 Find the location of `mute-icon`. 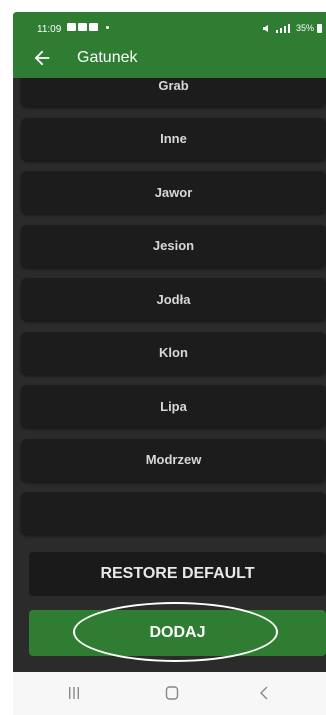

mute-icon is located at coordinates (265, 28).